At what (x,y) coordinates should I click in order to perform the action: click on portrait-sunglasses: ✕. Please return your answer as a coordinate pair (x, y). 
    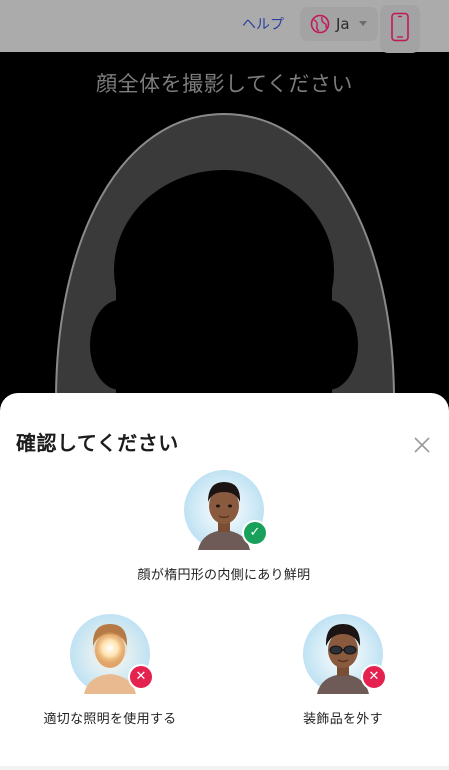
    Looking at the image, I should click on (345, 654).